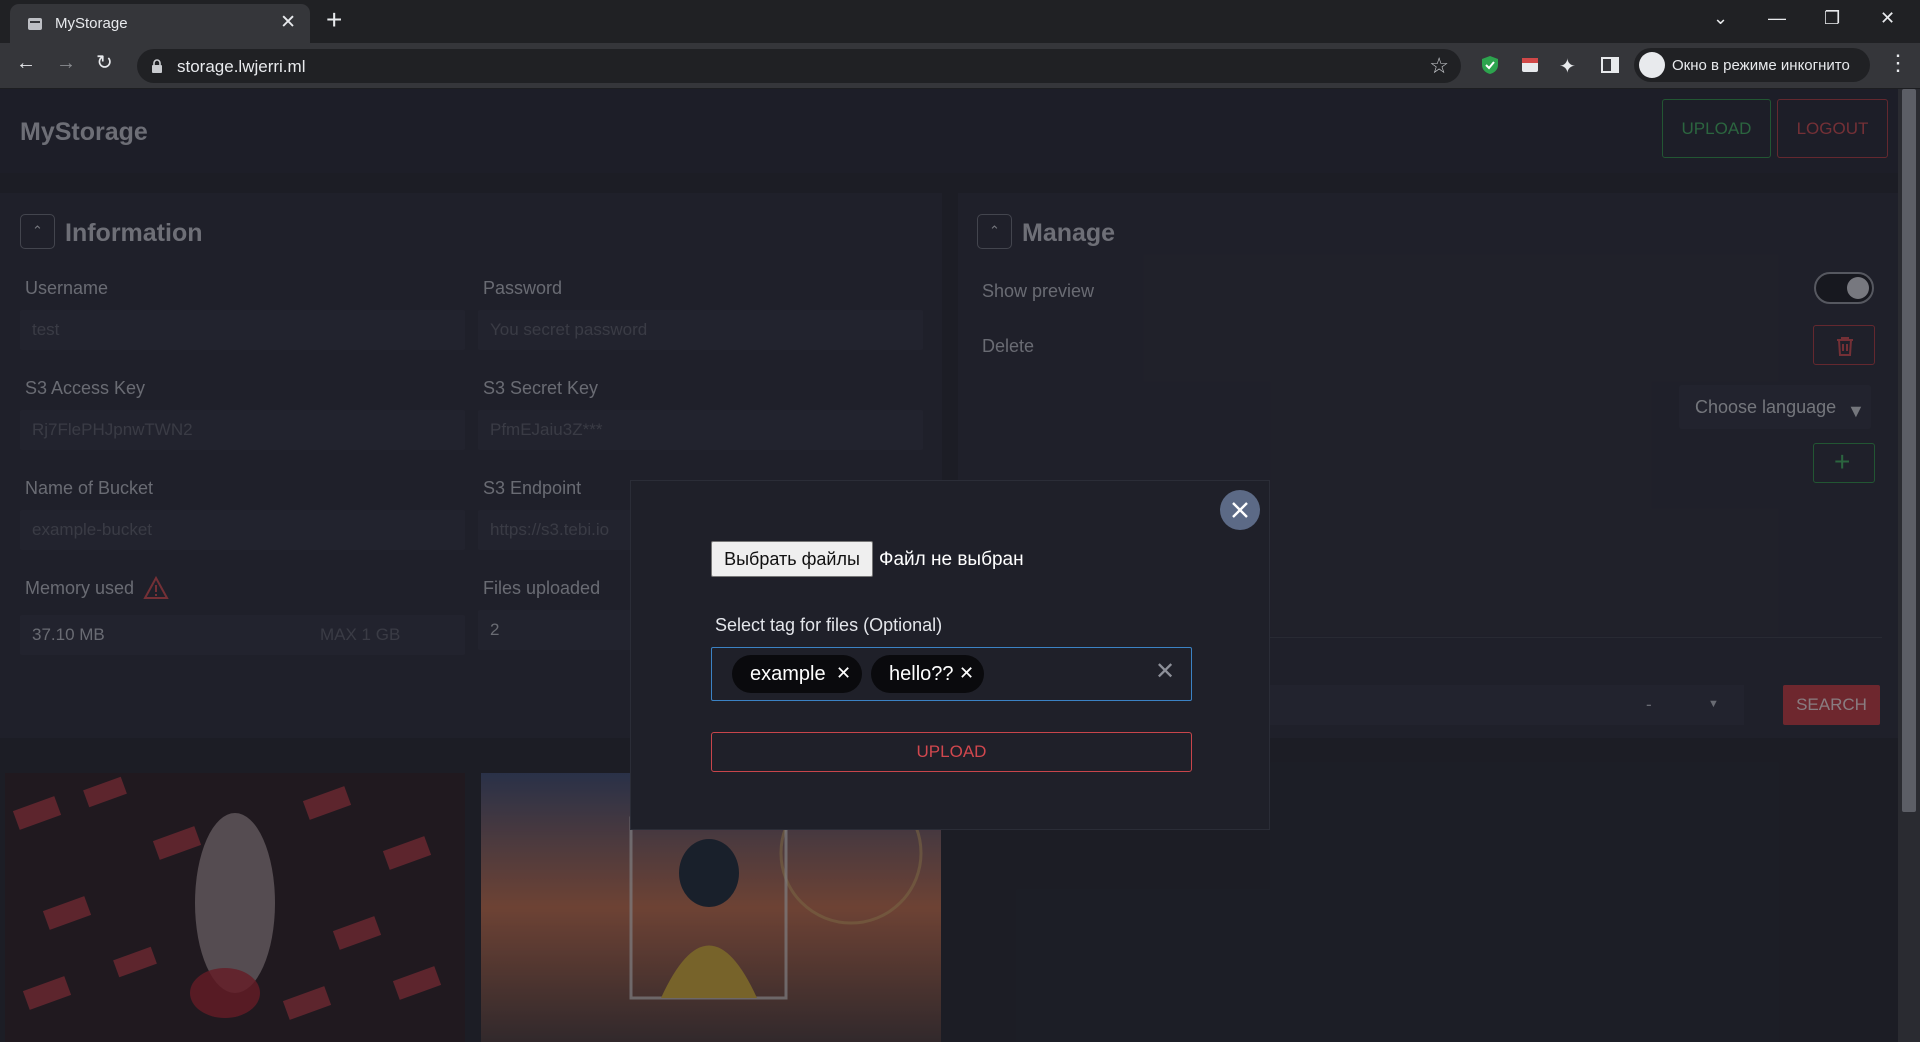  What do you see at coordinates (1610, 65) in the screenshot?
I see `side-panel-icon` at bounding box center [1610, 65].